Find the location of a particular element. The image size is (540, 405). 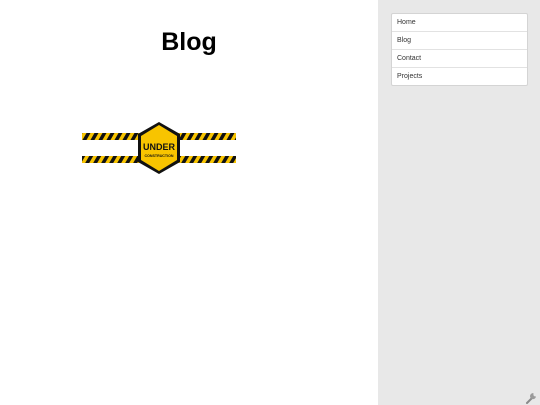

banner-line1: UNDER is located at coordinates (159, 147).